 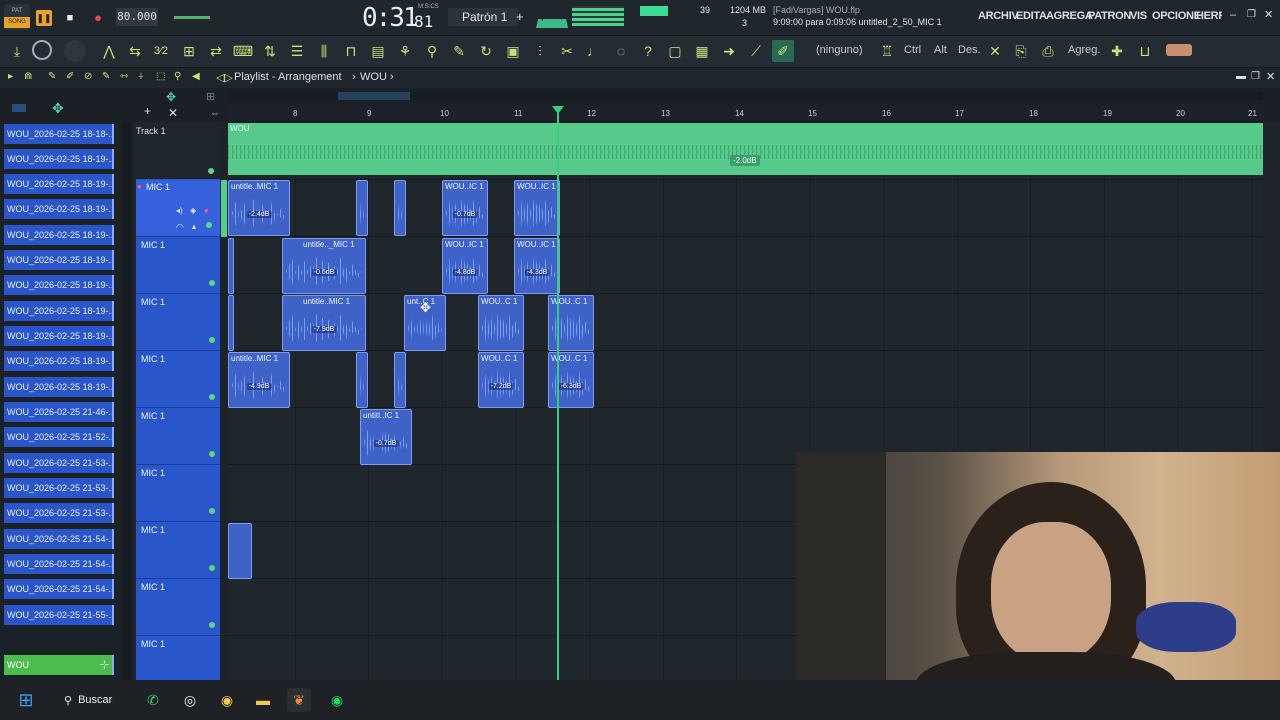 I want to click on spotify-icon: ◉, so click(x=337, y=700).